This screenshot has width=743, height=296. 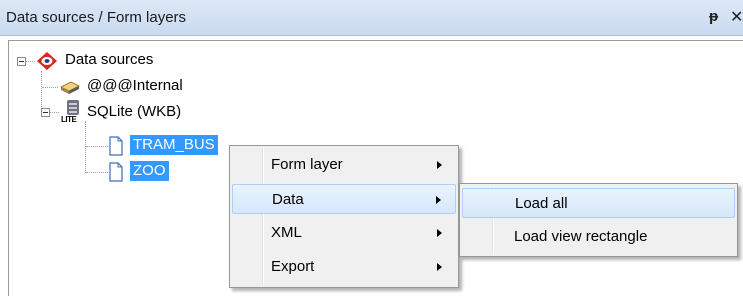 What do you see at coordinates (47, 61) in the screenshot?
I see `data-sources-icon` at bounding box center [47, 61].